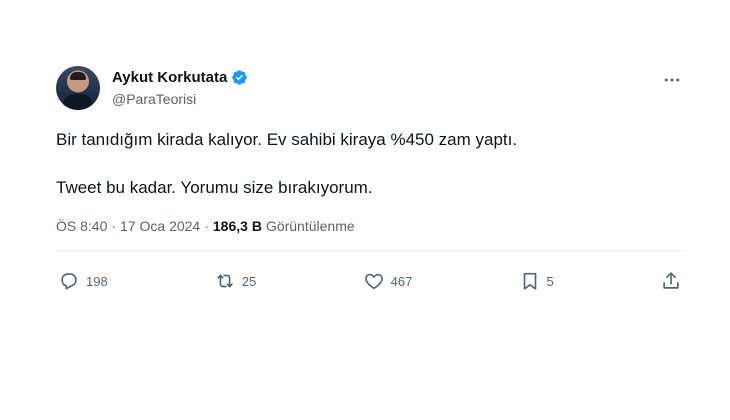 The height and width of the screenshot is (420, 730). I want to click on author-names: Aykut Korkutata @ParaTeorisi, so click(180, 88).